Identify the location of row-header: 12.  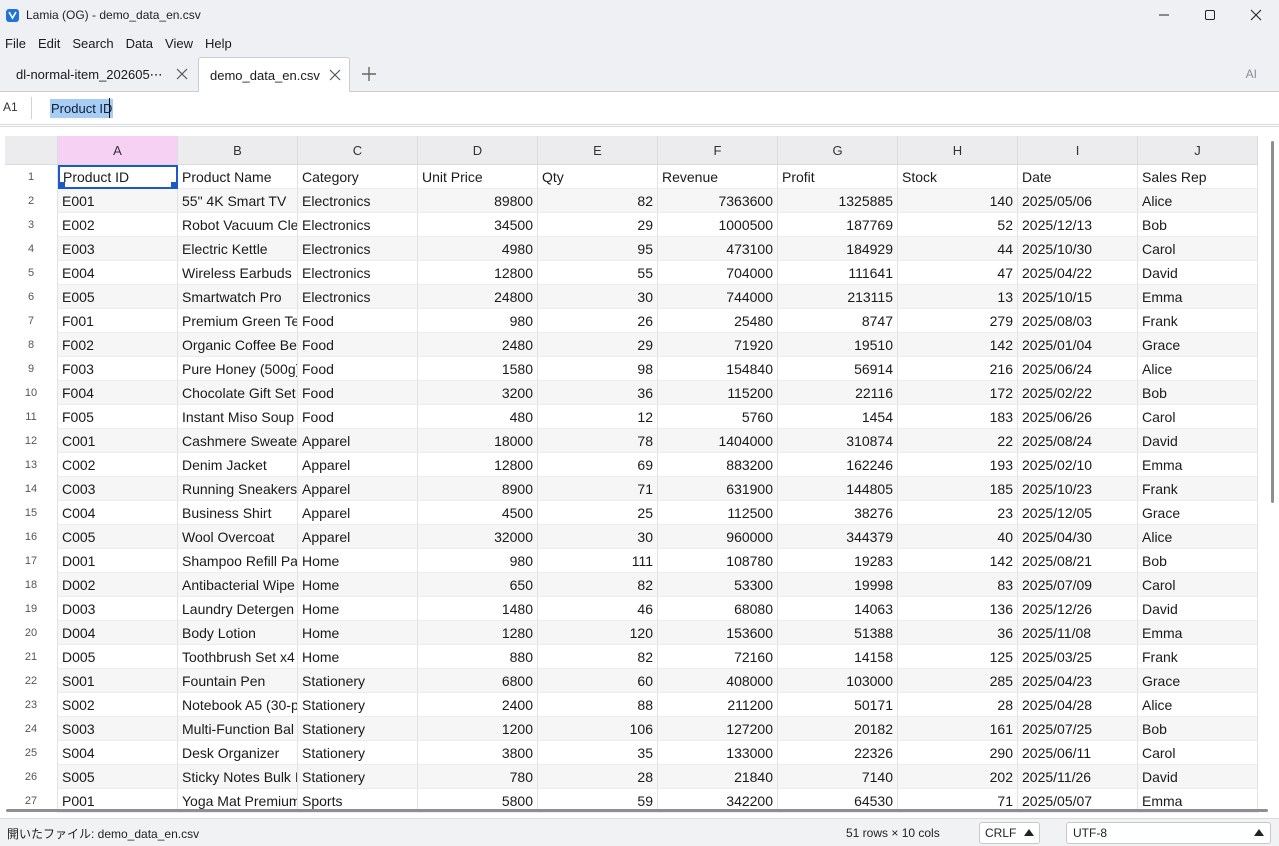
(31, 441).